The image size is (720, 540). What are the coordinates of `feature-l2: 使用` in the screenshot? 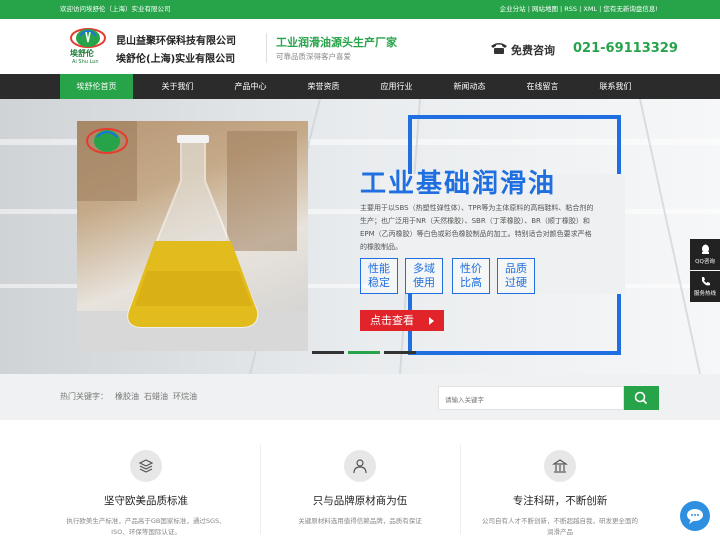 It's located at (424, 282).